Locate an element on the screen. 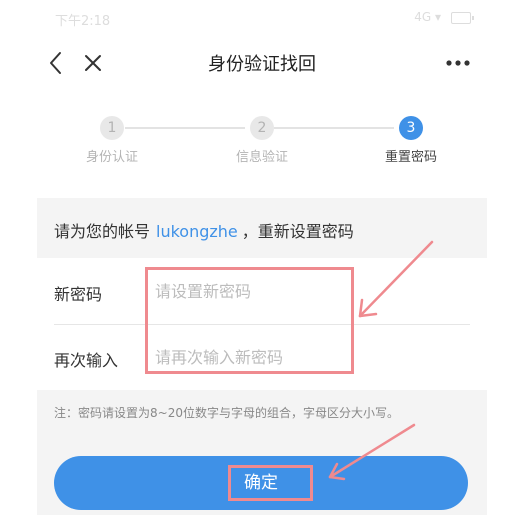 The width and height of the screenshot is (524, 515). page-title: 身份验证找回 is located at coordinates (262, 64).